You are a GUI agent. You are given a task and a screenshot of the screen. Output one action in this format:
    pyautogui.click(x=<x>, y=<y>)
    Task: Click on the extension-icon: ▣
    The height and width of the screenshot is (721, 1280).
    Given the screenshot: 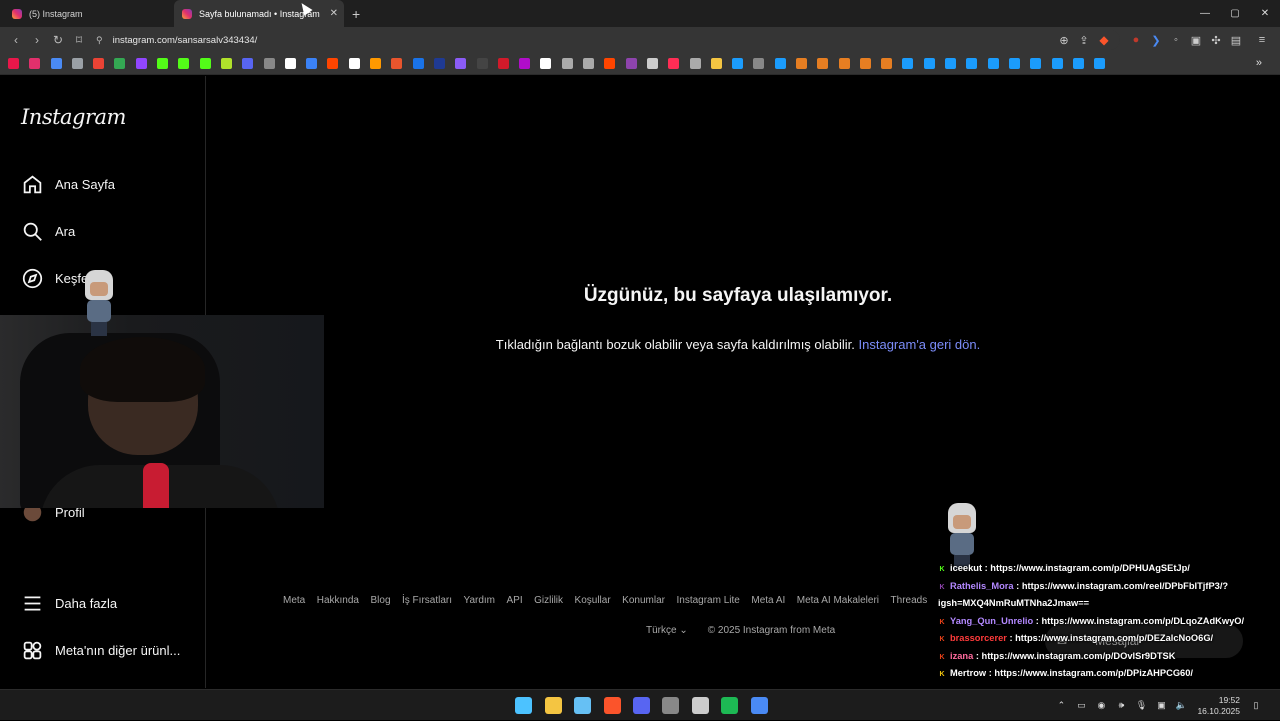 What is the action you would take?
    pyautogui.click(x=1196, y=40)
    